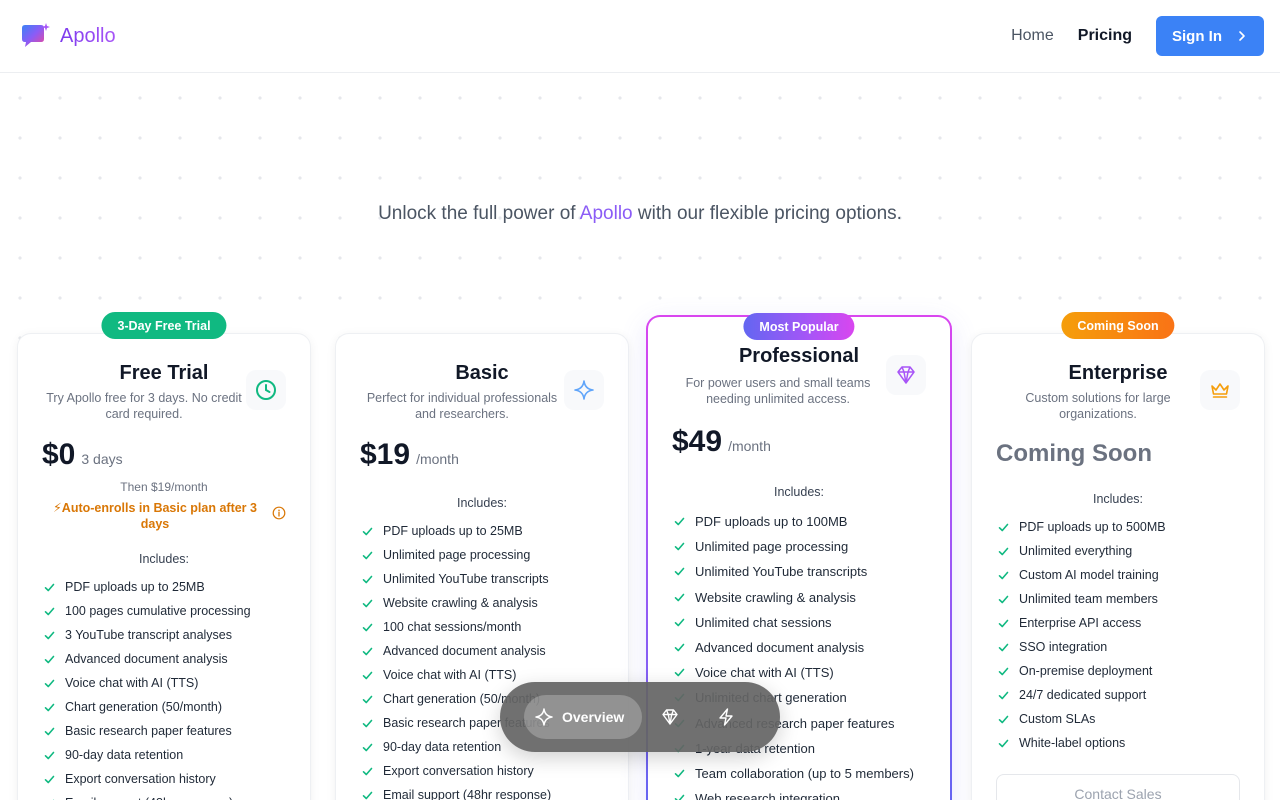 Image resolution: width=1280 pixels, height=800 pixels. Describe the element at coordinates (148, 731) in the screenshot. I see `feature-label: Basic research paper features` at that location.